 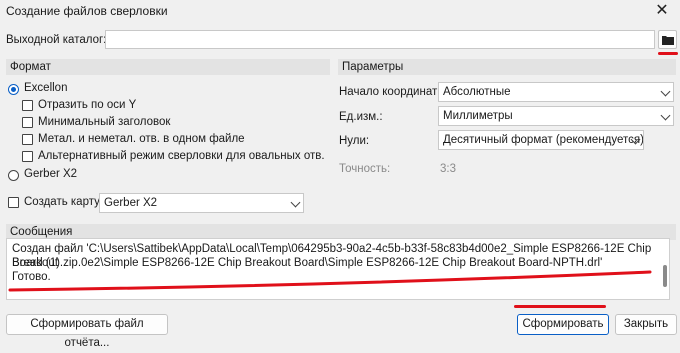 What do you see at coordinates (56, 40) in the screenshot?
I see `output-dir-label: Выходной каталог:` at bounding box center [56, 40].